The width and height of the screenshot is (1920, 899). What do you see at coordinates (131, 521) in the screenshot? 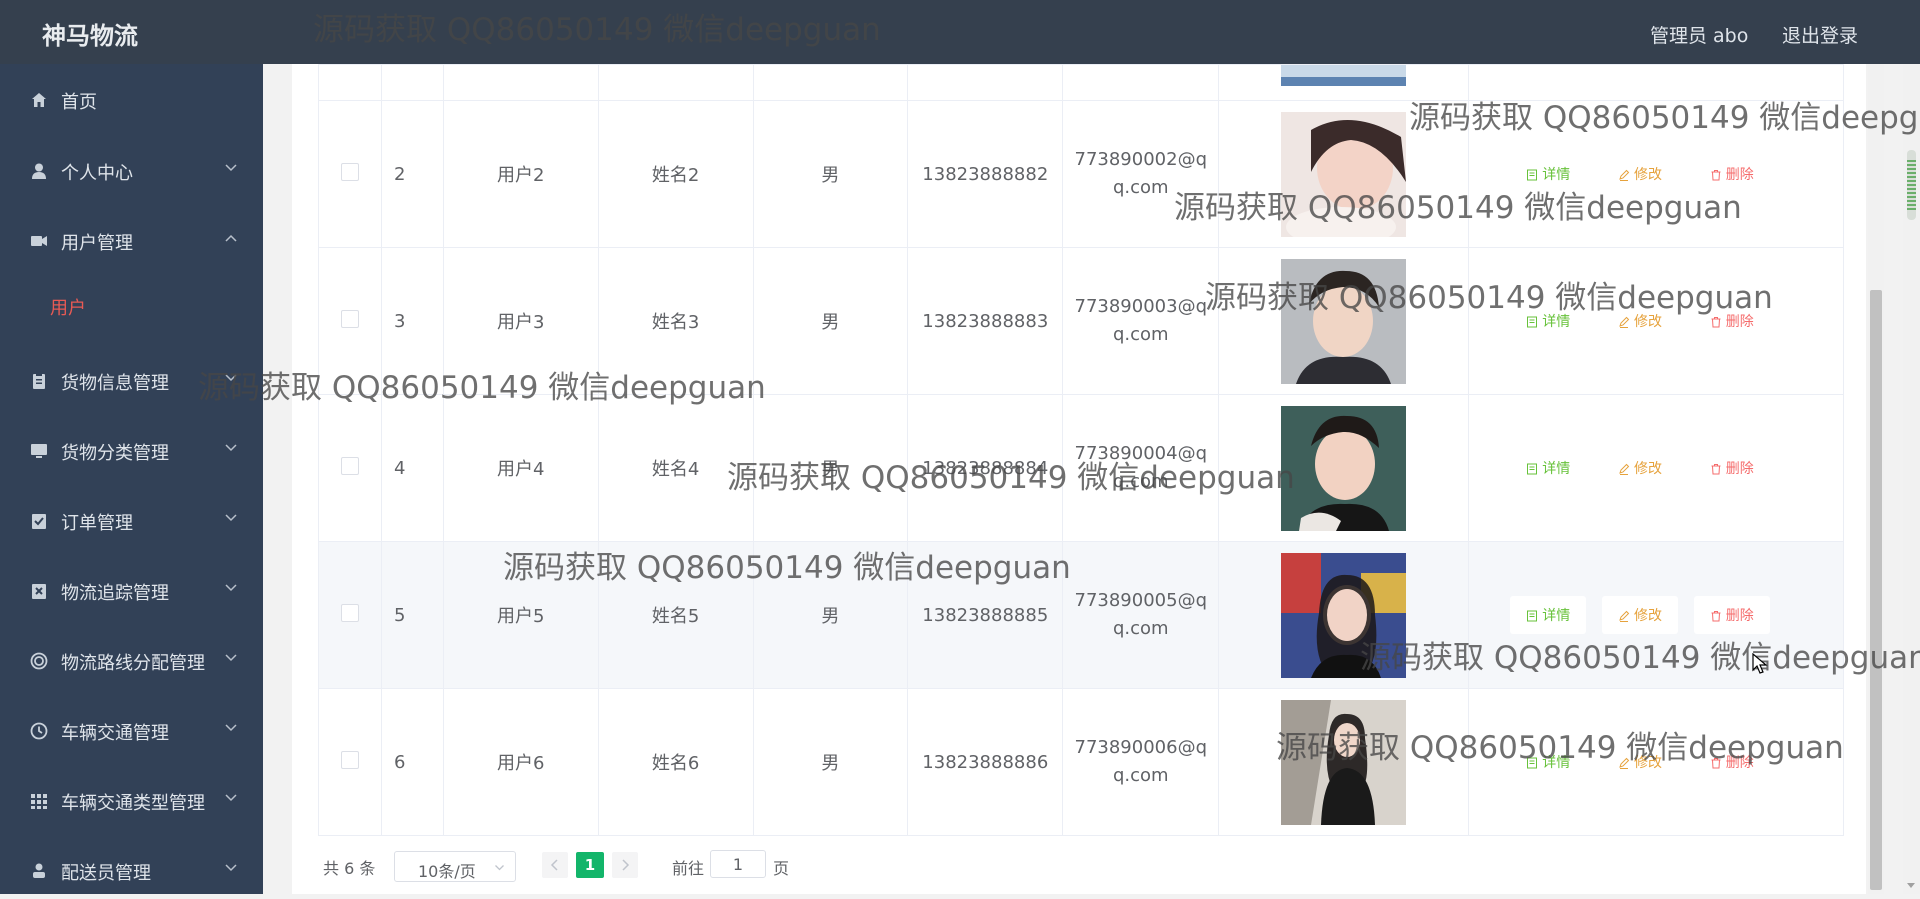
I see `sidebar-item-orders: 订单管理` at bounding box center [131, 521].